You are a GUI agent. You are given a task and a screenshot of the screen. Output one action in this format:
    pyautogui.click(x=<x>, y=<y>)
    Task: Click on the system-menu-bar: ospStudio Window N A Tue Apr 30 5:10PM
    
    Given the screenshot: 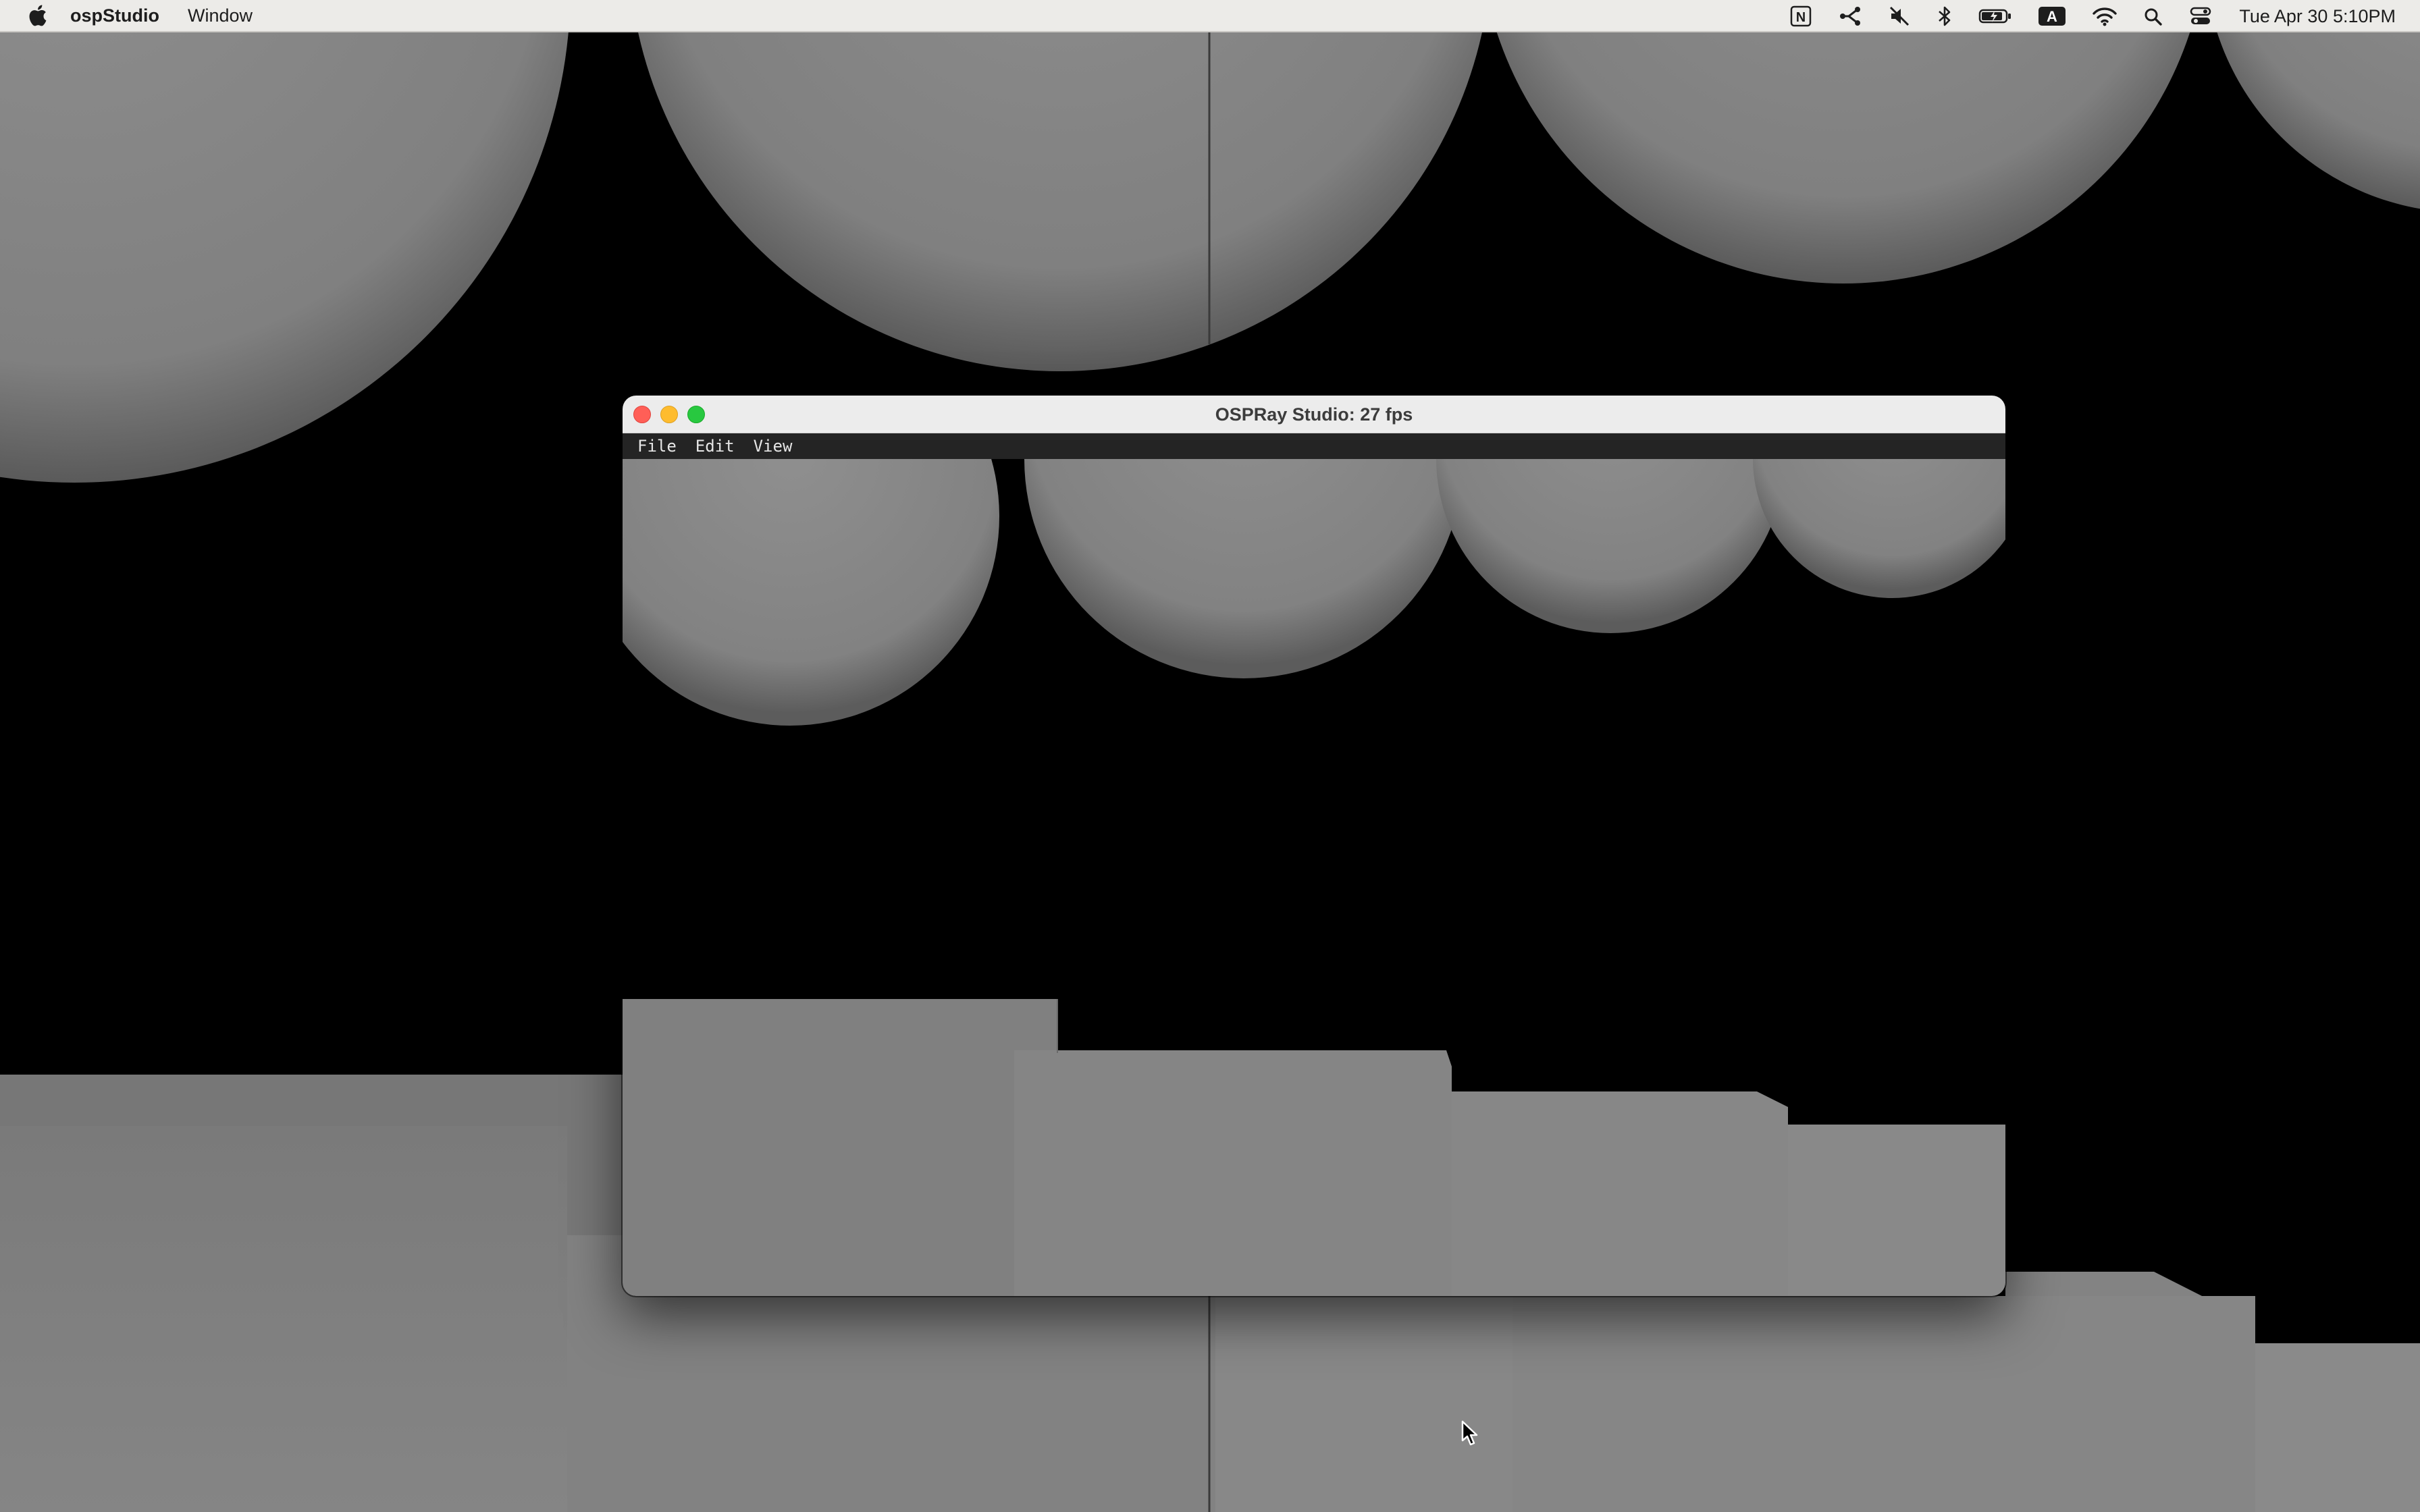 What is the action you would take?
    pyautogui.click(x=1210, y=16)
    